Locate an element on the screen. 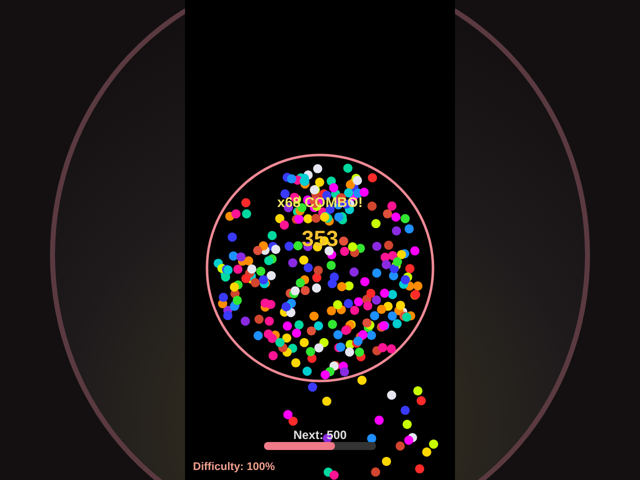 The width and height of the screenshot is (640, 480). difficulty-text: Difficulty: 100% is located at coordinates (234, 467).